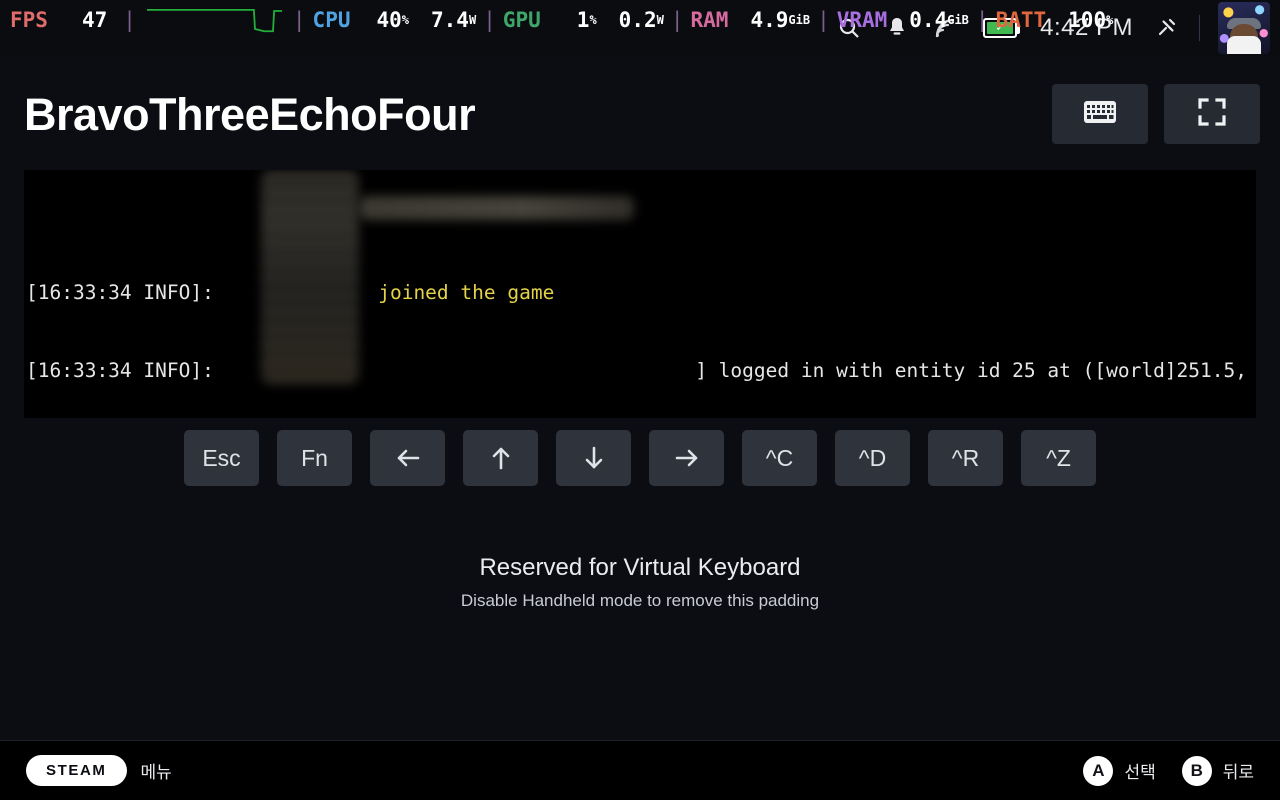  I want to click on user-avatar, so click(1244, 28).